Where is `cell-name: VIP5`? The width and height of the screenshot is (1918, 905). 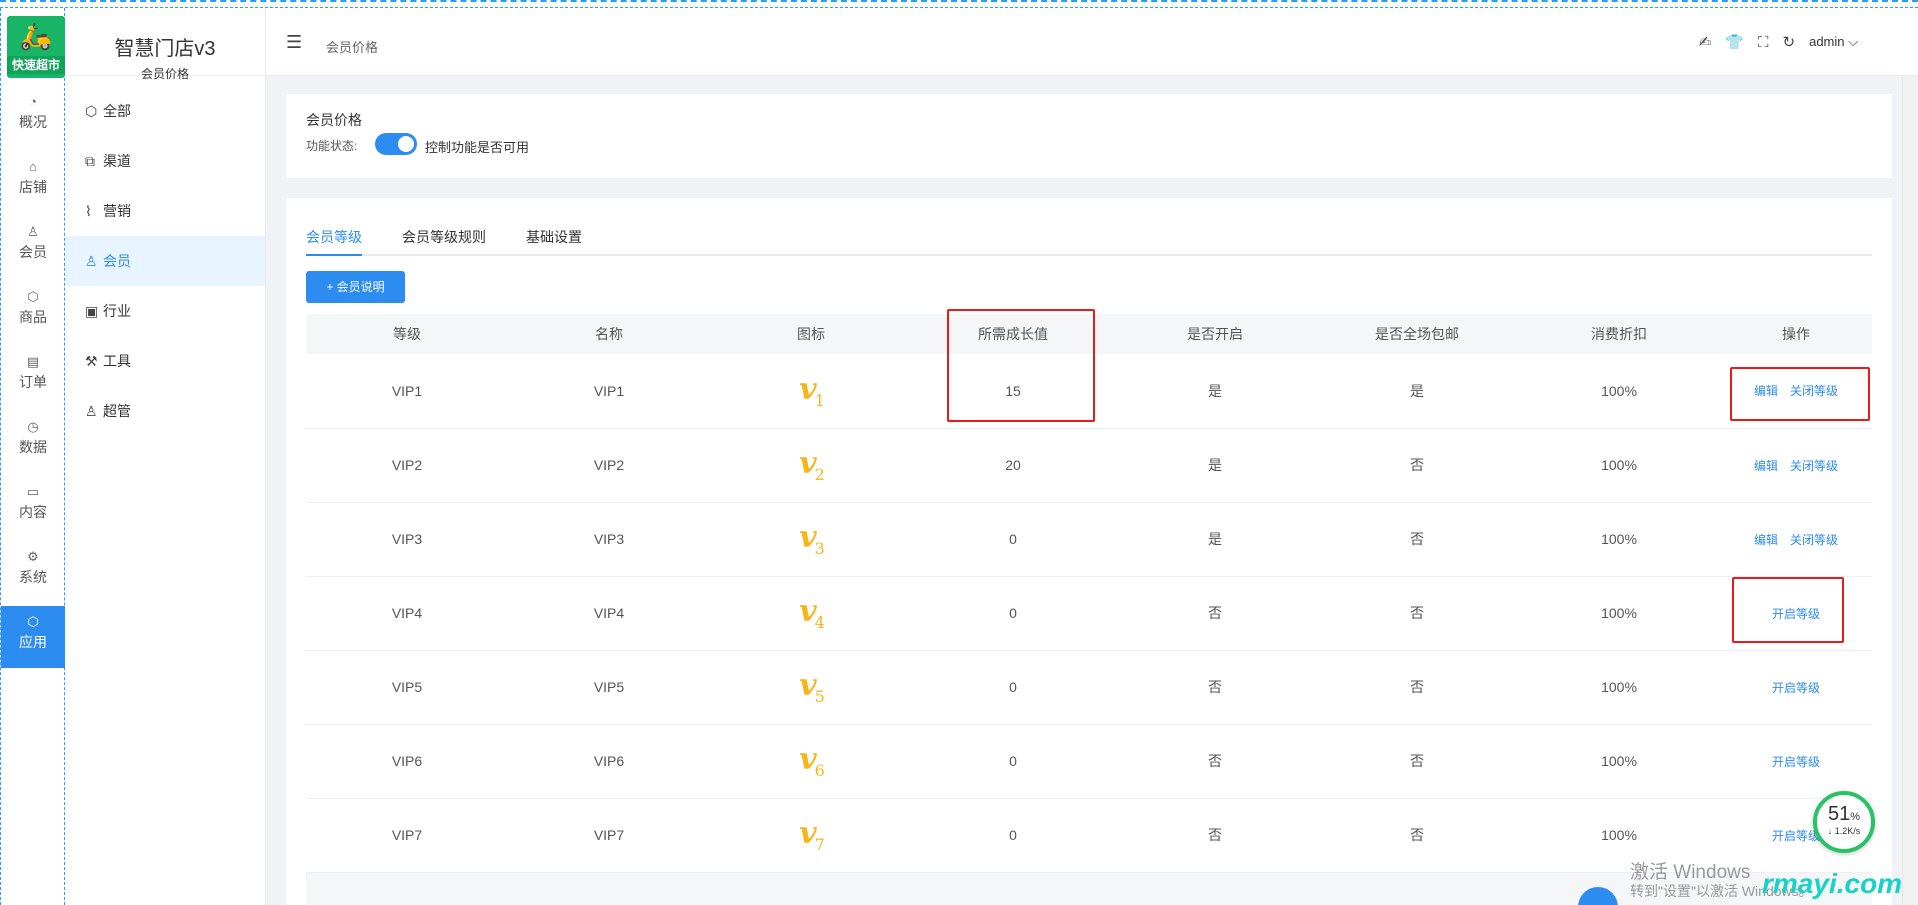
cell-name: VIP5 is located at coordinates (609, 687).